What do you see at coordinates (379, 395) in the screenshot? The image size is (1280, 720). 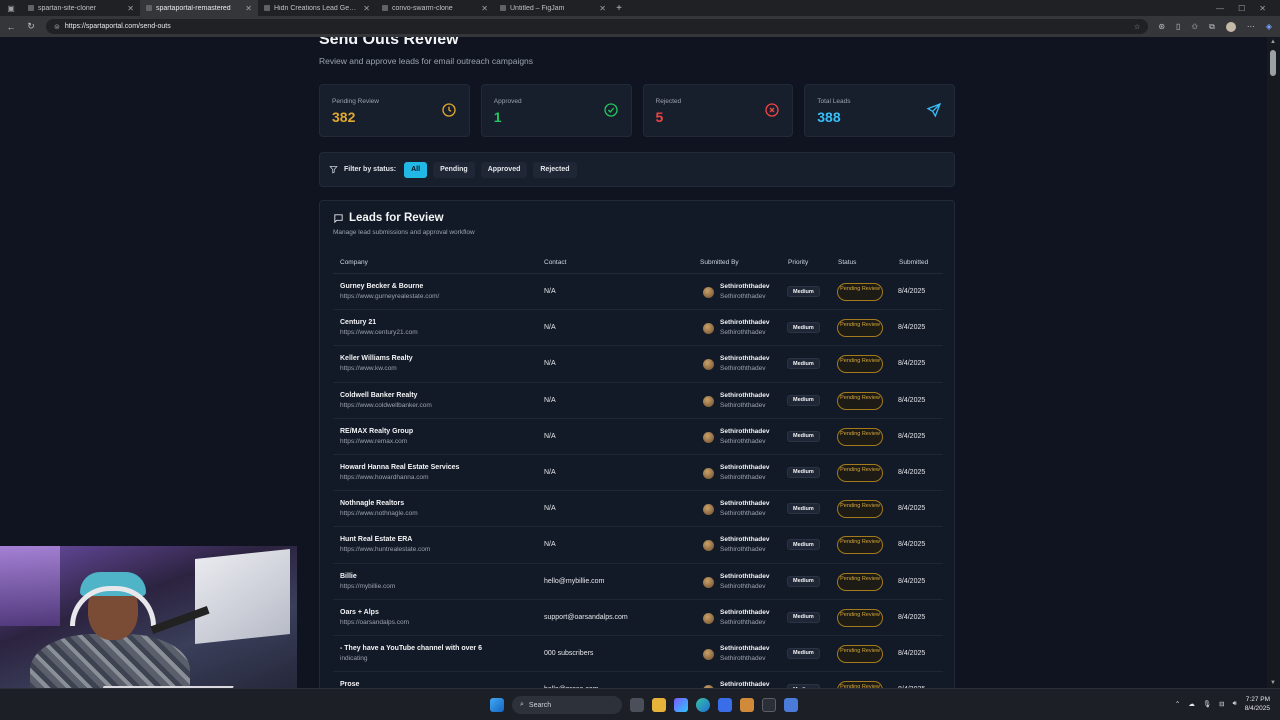 I see `company-name: Coldwell Banker Realty` at bounding box center [379, 395].